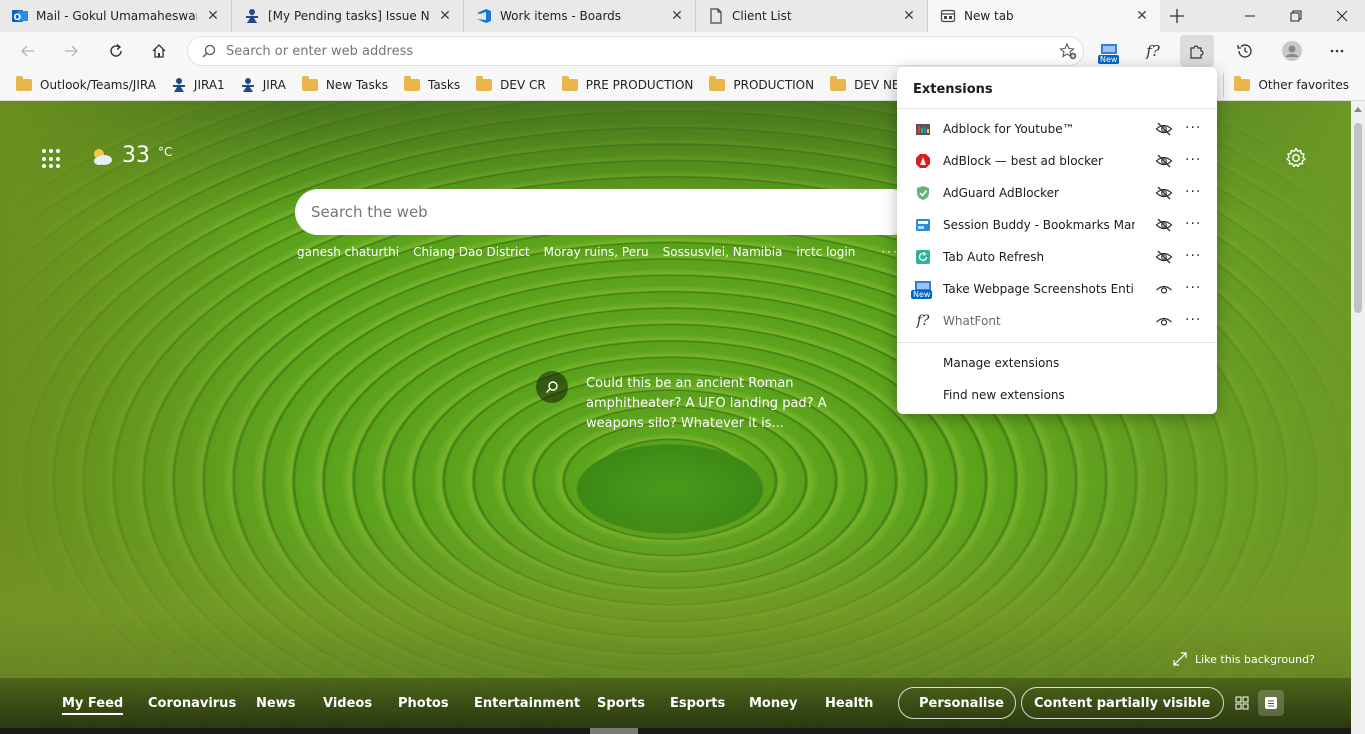 The image size is (1365, 734). I want to click on feed-tab-health: Health, so click(849, 703).